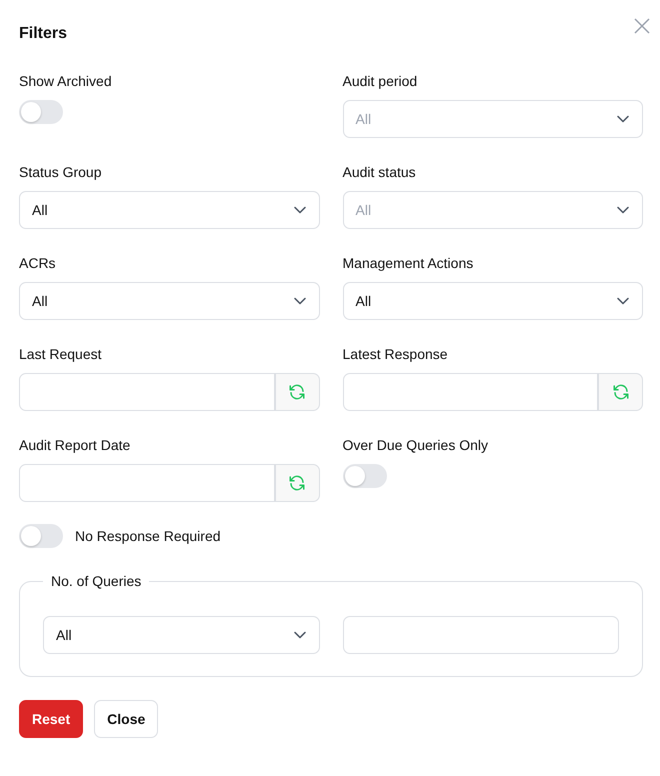 This screenshot has width=660, height=776. What do you see at coordinates (96, 581) in the screenshot?
I see `group-legend: No. of Queries` at bounding box center [96, 581].